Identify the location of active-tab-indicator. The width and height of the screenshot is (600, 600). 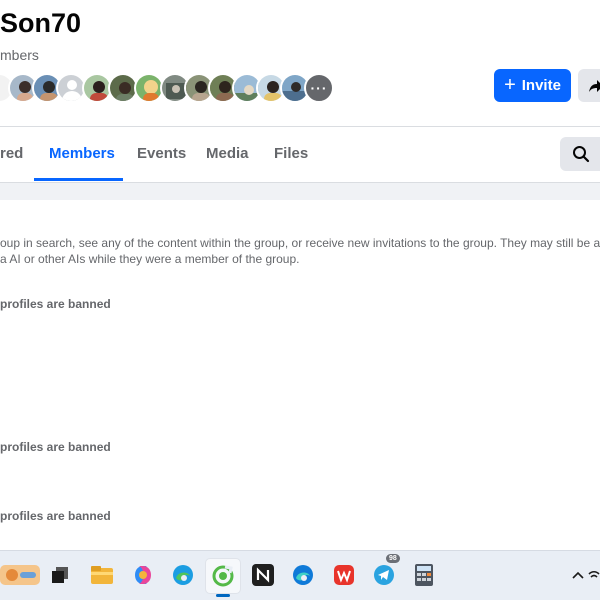
(78, 179).